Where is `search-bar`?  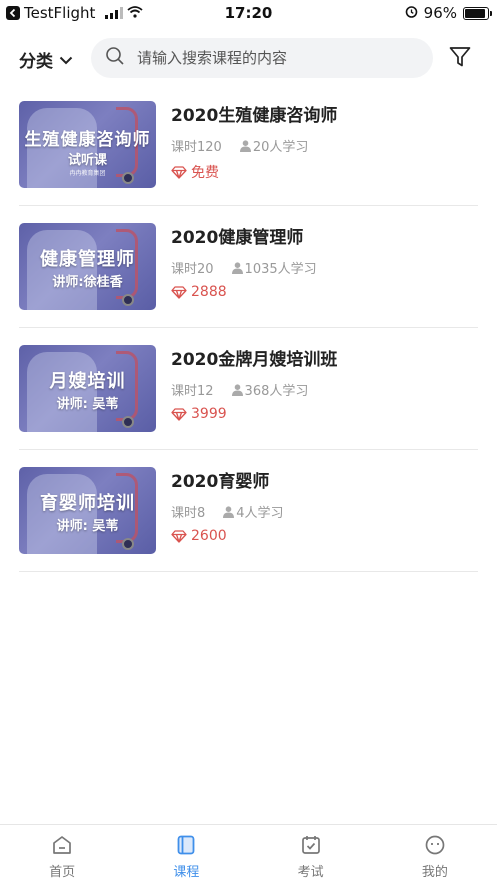 search-bar is located at coordinates (262, 58).